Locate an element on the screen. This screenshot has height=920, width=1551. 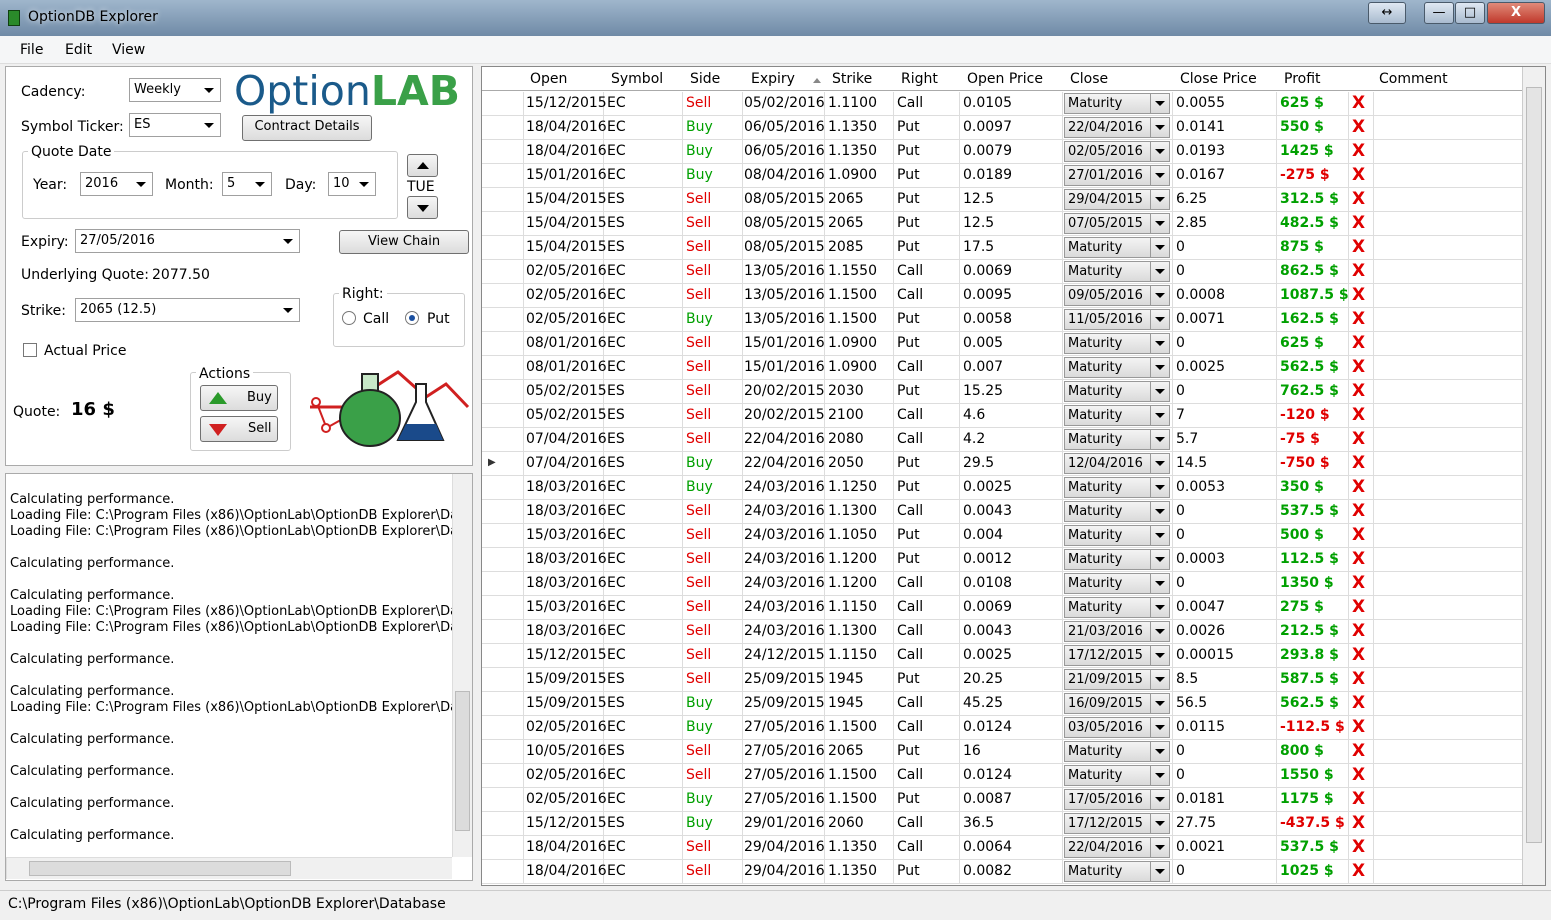
close-select: 07/05/2015 is located at coordinates (1117, 223).